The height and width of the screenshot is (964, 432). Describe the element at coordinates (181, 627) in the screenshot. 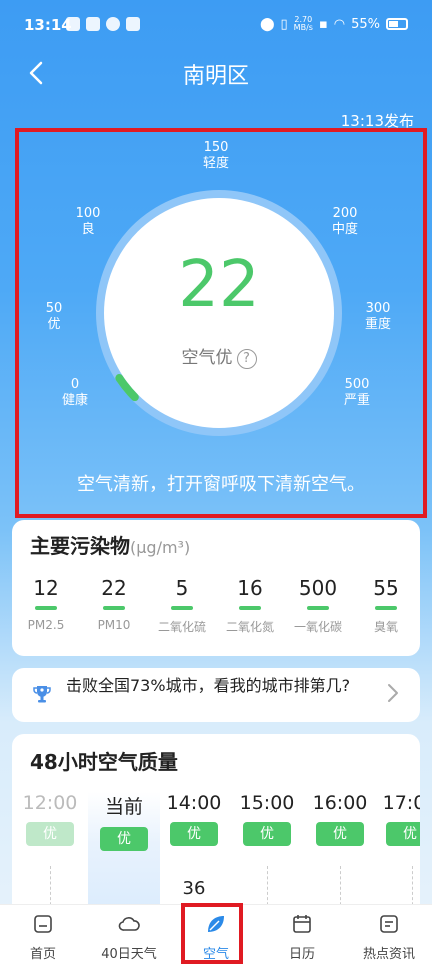

I see `pollutant-name: 二氧化硫` at that location.